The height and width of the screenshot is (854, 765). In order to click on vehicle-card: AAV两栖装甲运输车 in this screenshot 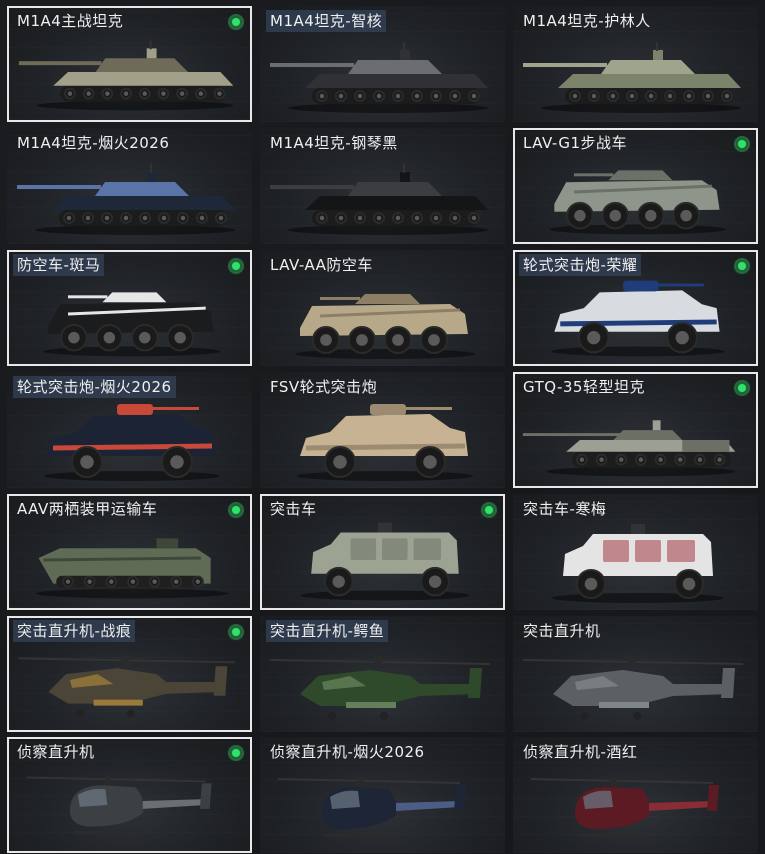, I will do `click(129, 552)`.